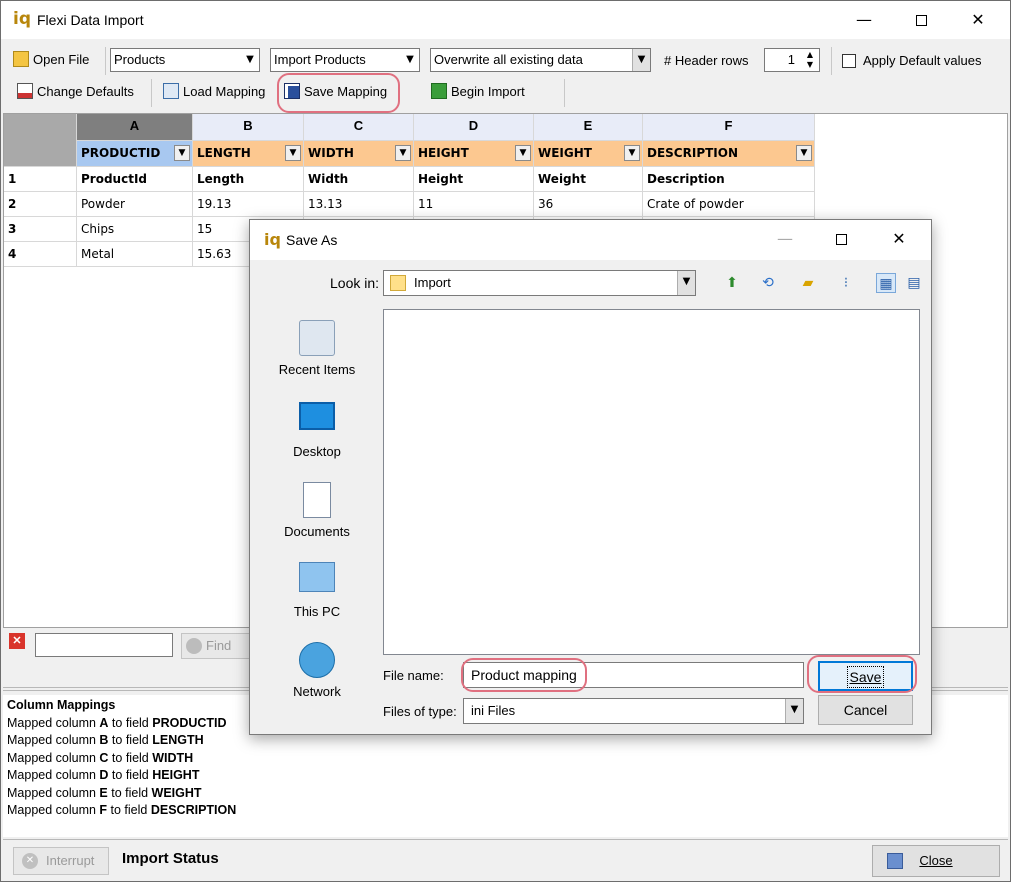  I want to click on dialog-close-button: ✕, so click(899, 240).